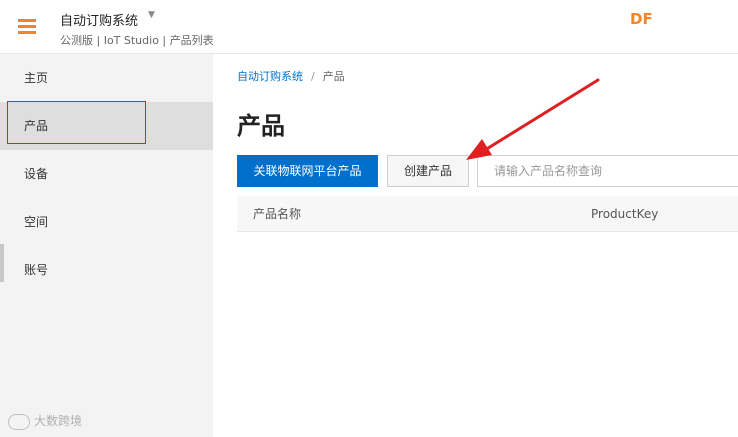  Describe the element at coordinates (307, 171) in the screenshot. I see `link-platform-product-button: 关联物联网平台产品` at that location.